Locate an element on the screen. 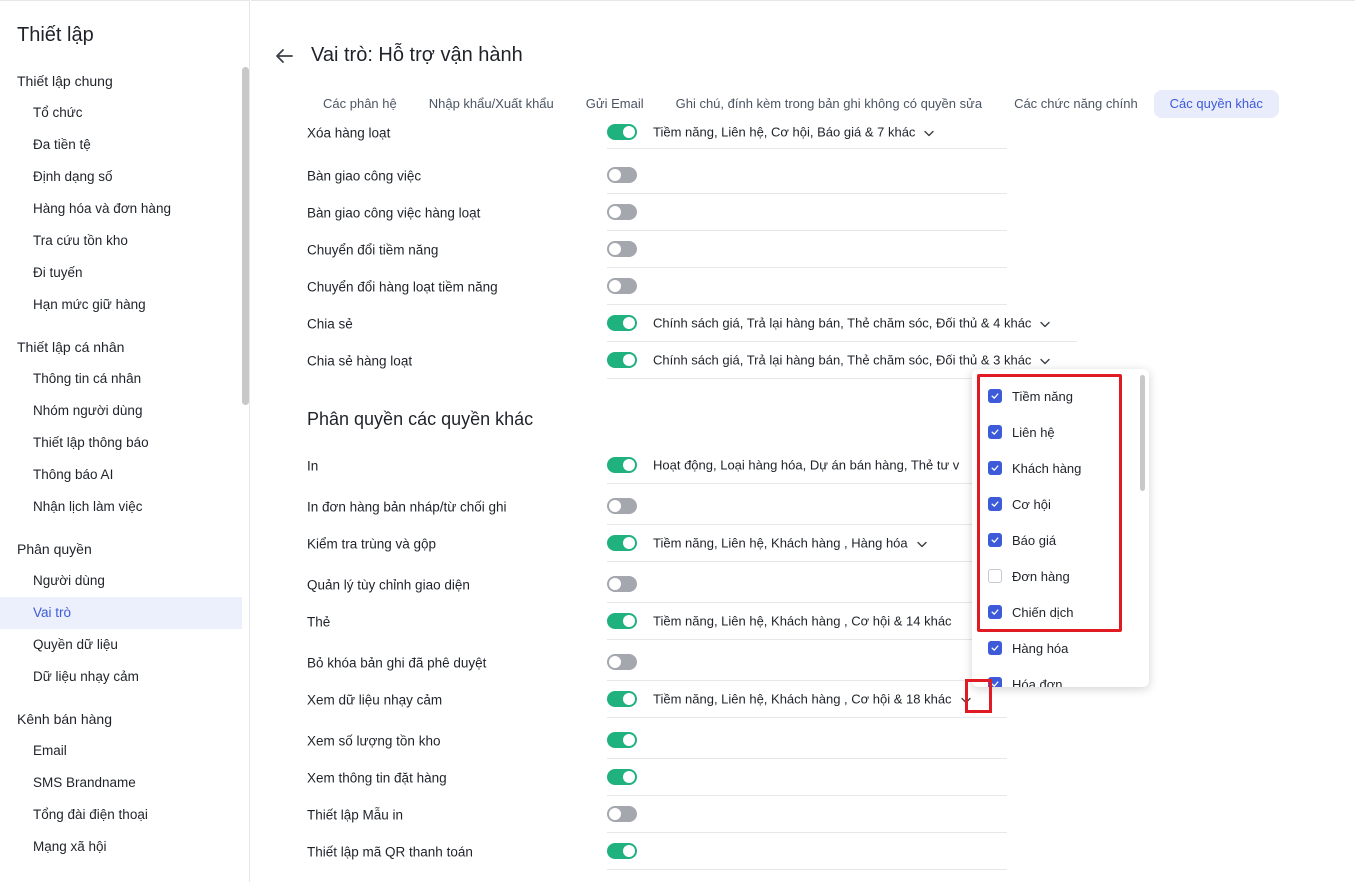  dropdown-scrollbar is located at coordinates (1142, 433).